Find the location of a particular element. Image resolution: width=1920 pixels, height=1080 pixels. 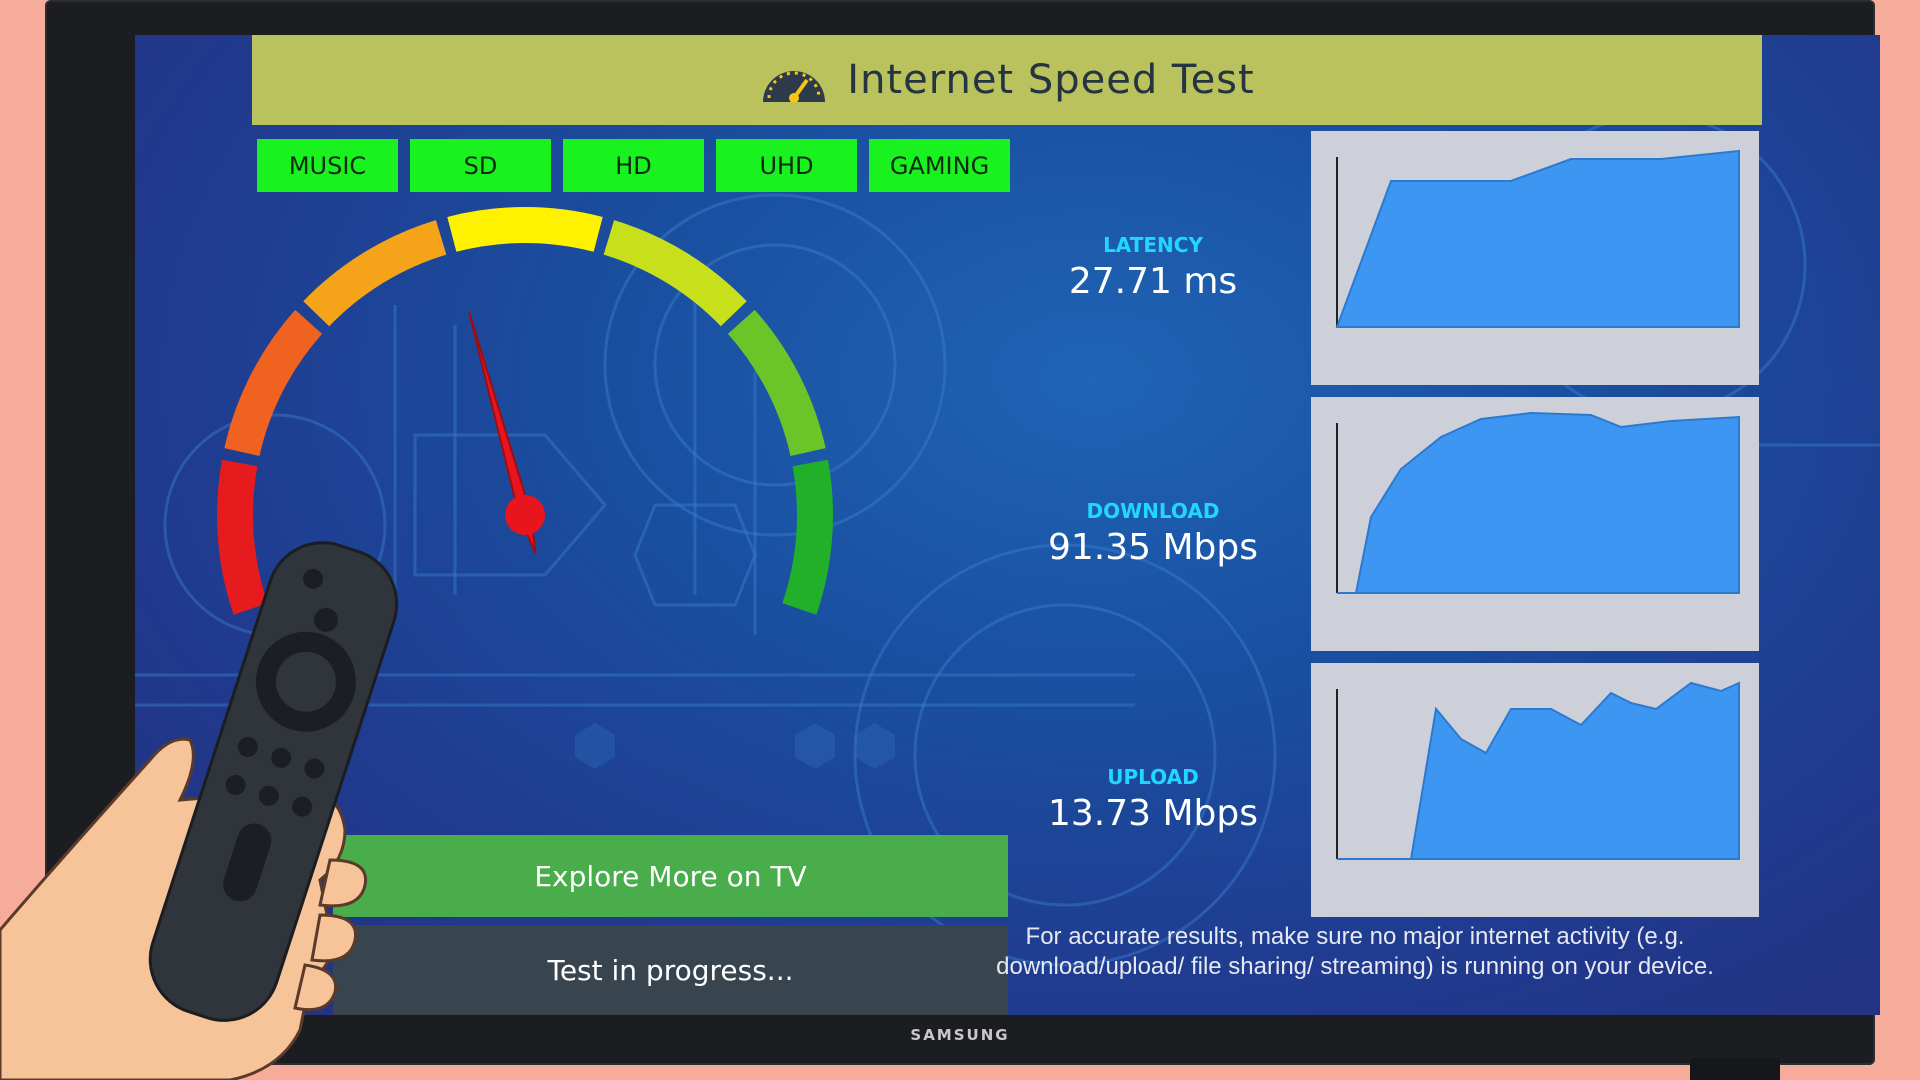

download-value: 91.35 Mbps is located at coordinates (1153, 547).